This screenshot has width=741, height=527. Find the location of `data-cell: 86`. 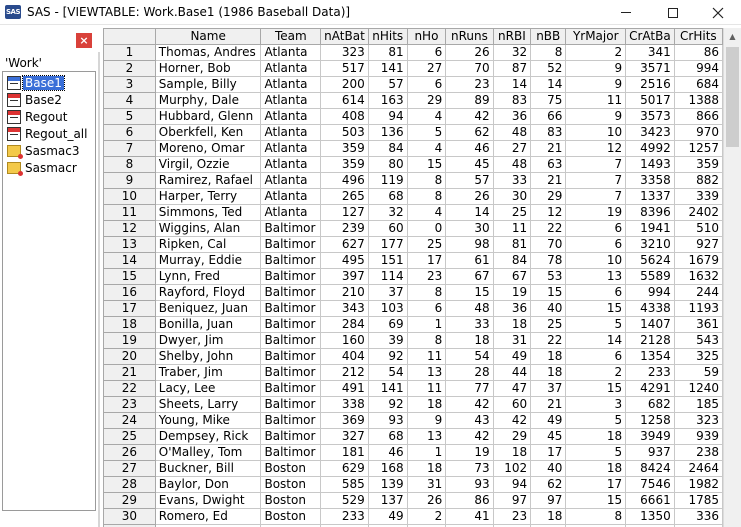

data-cell: 86 is located at coordinates (698, 52).